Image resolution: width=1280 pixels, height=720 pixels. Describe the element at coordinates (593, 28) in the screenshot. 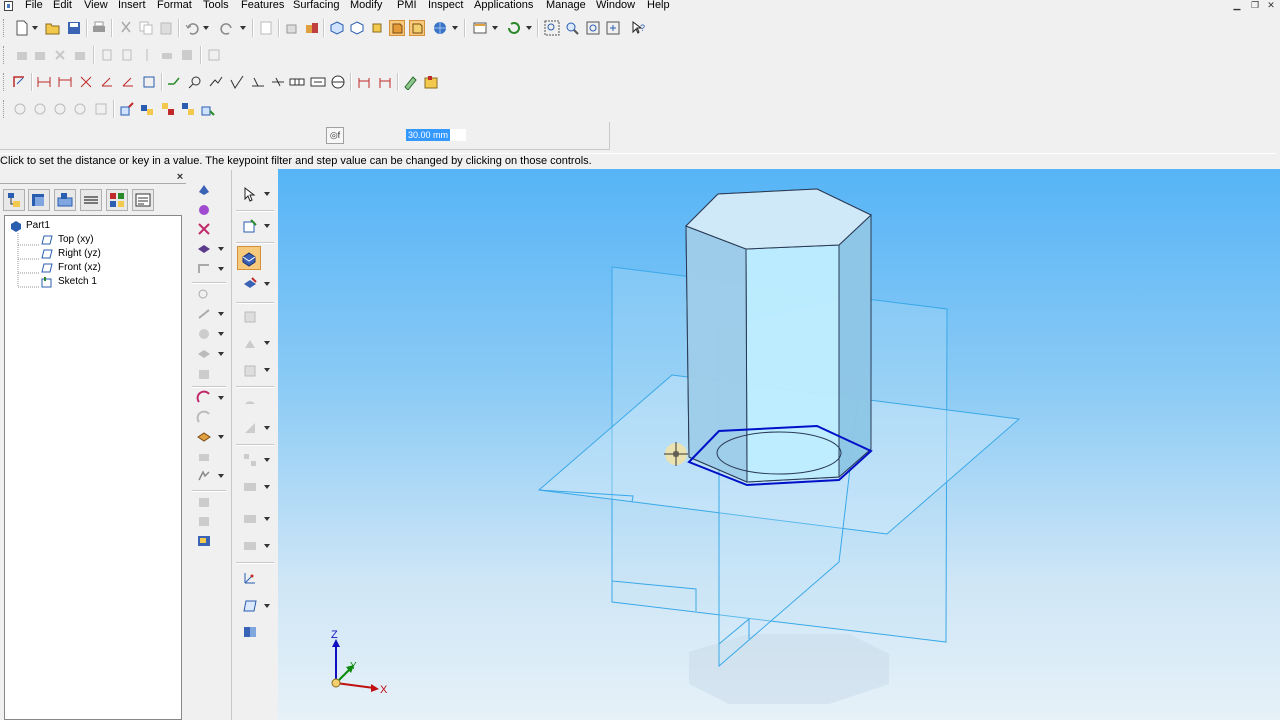

I see `fit-view-icon` at that location.